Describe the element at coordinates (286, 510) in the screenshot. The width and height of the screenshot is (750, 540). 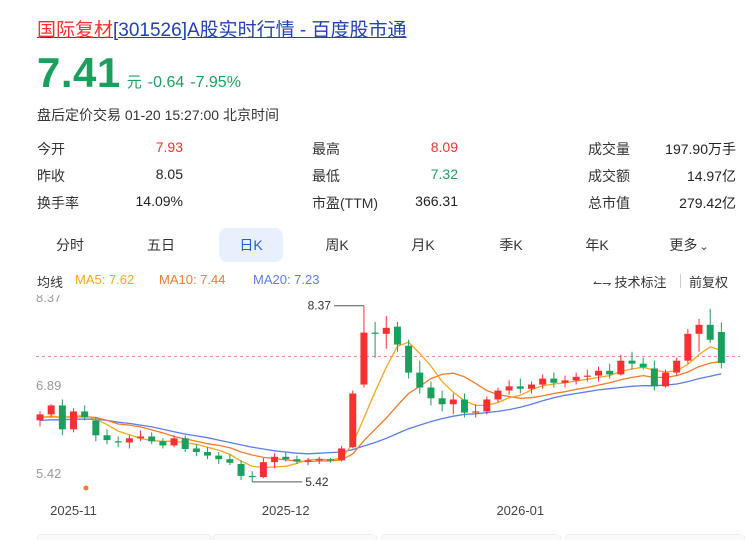
I see `x-tick-label: 2025-12` at that location.